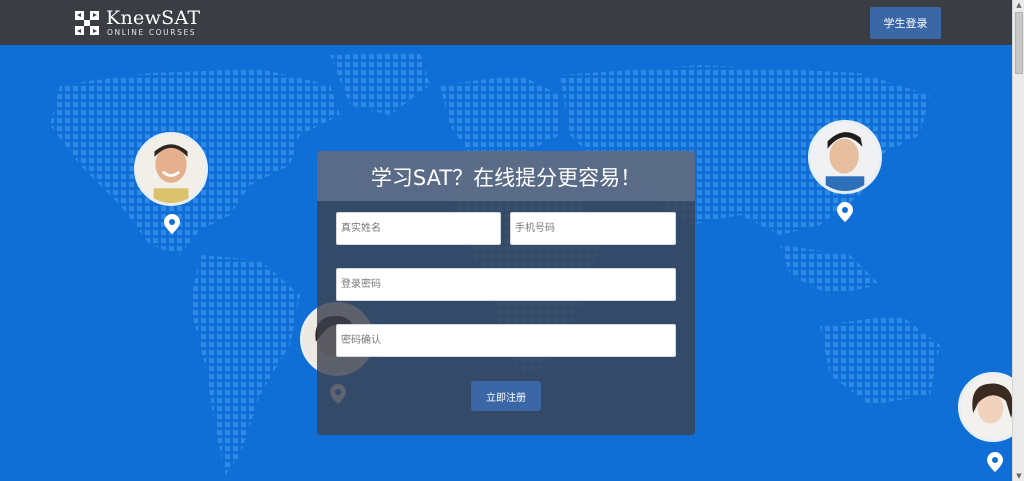 This screenshot has width=1024, height=481. I want to click on real-name-input, so click(418, 228).